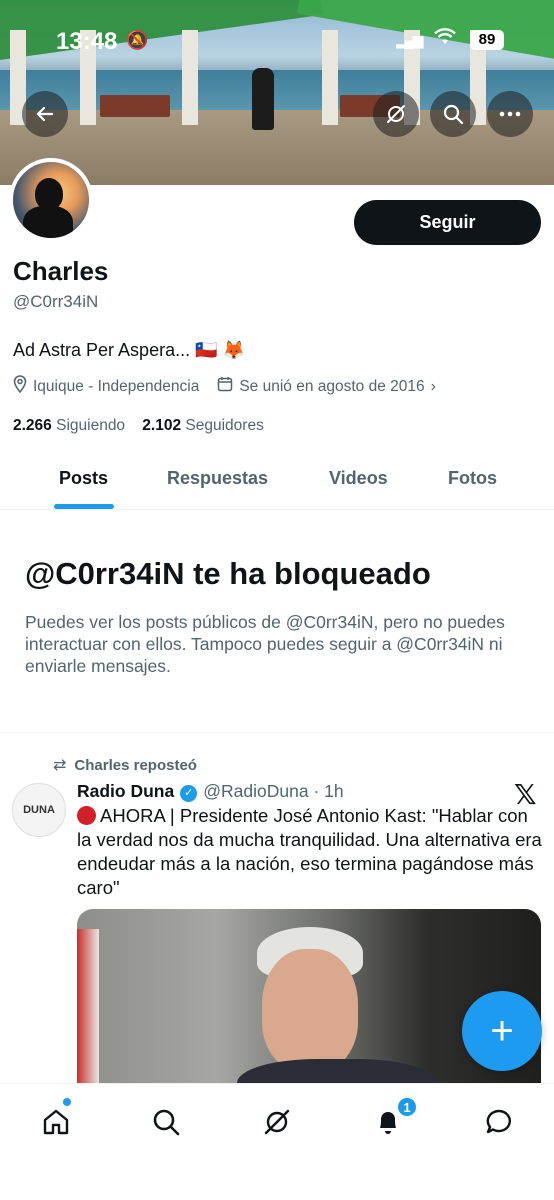 The height and width of the screenshot is (1200, 554). I want to click on red-circle-icon, so click(86, 815).